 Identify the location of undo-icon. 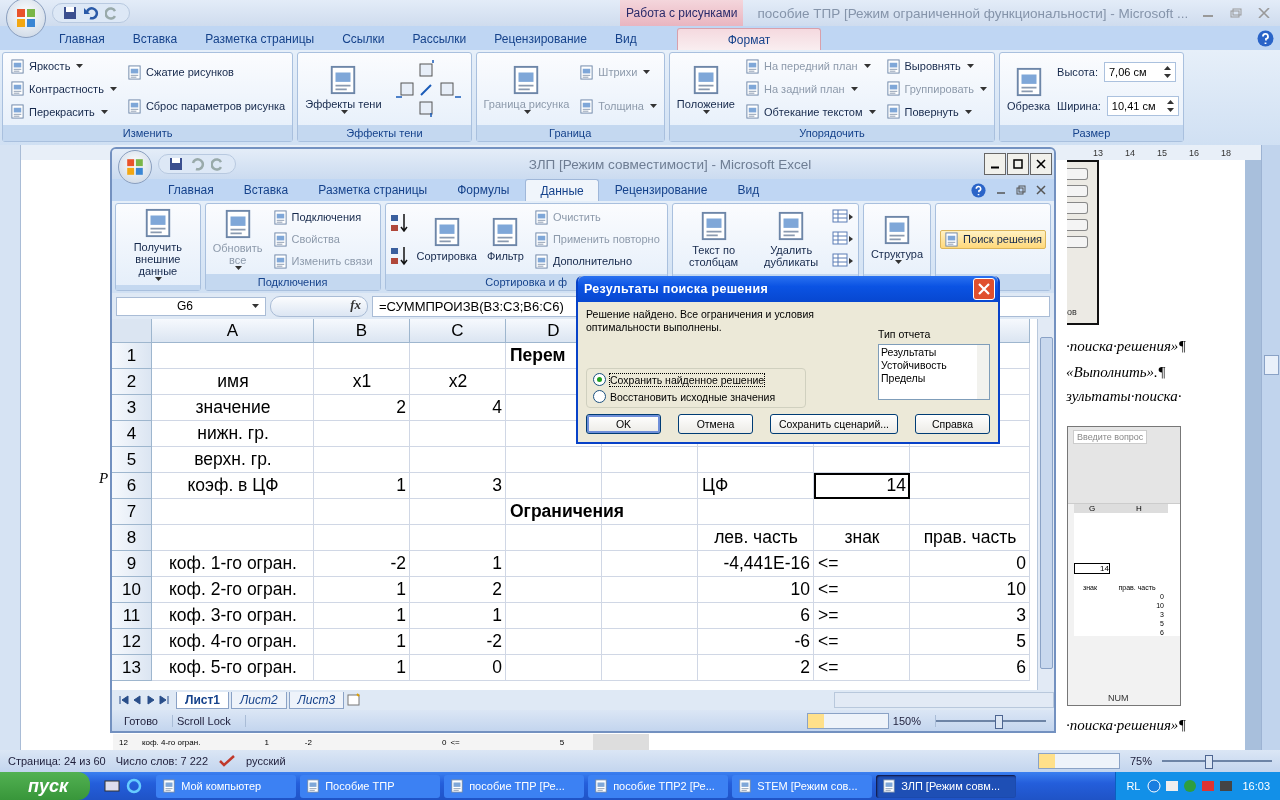
(91, 13).